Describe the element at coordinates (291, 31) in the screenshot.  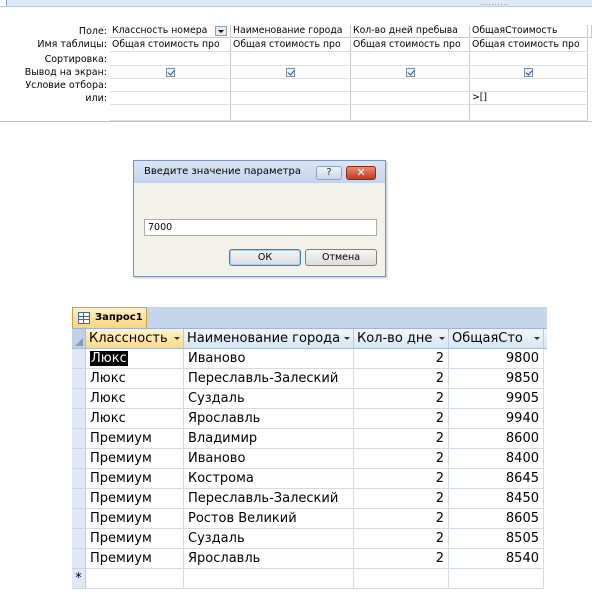
I see `field-cell: Наименование города` at that location.